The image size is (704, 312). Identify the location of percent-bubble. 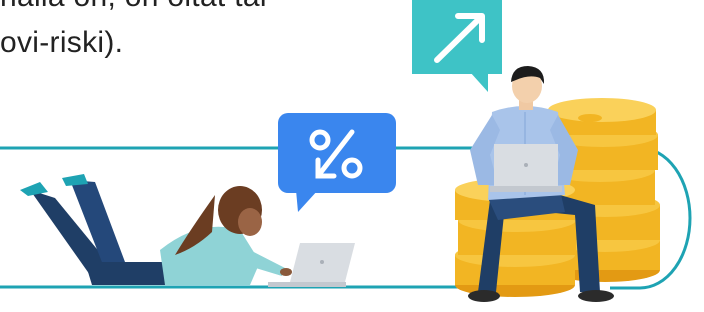
(337, 162).